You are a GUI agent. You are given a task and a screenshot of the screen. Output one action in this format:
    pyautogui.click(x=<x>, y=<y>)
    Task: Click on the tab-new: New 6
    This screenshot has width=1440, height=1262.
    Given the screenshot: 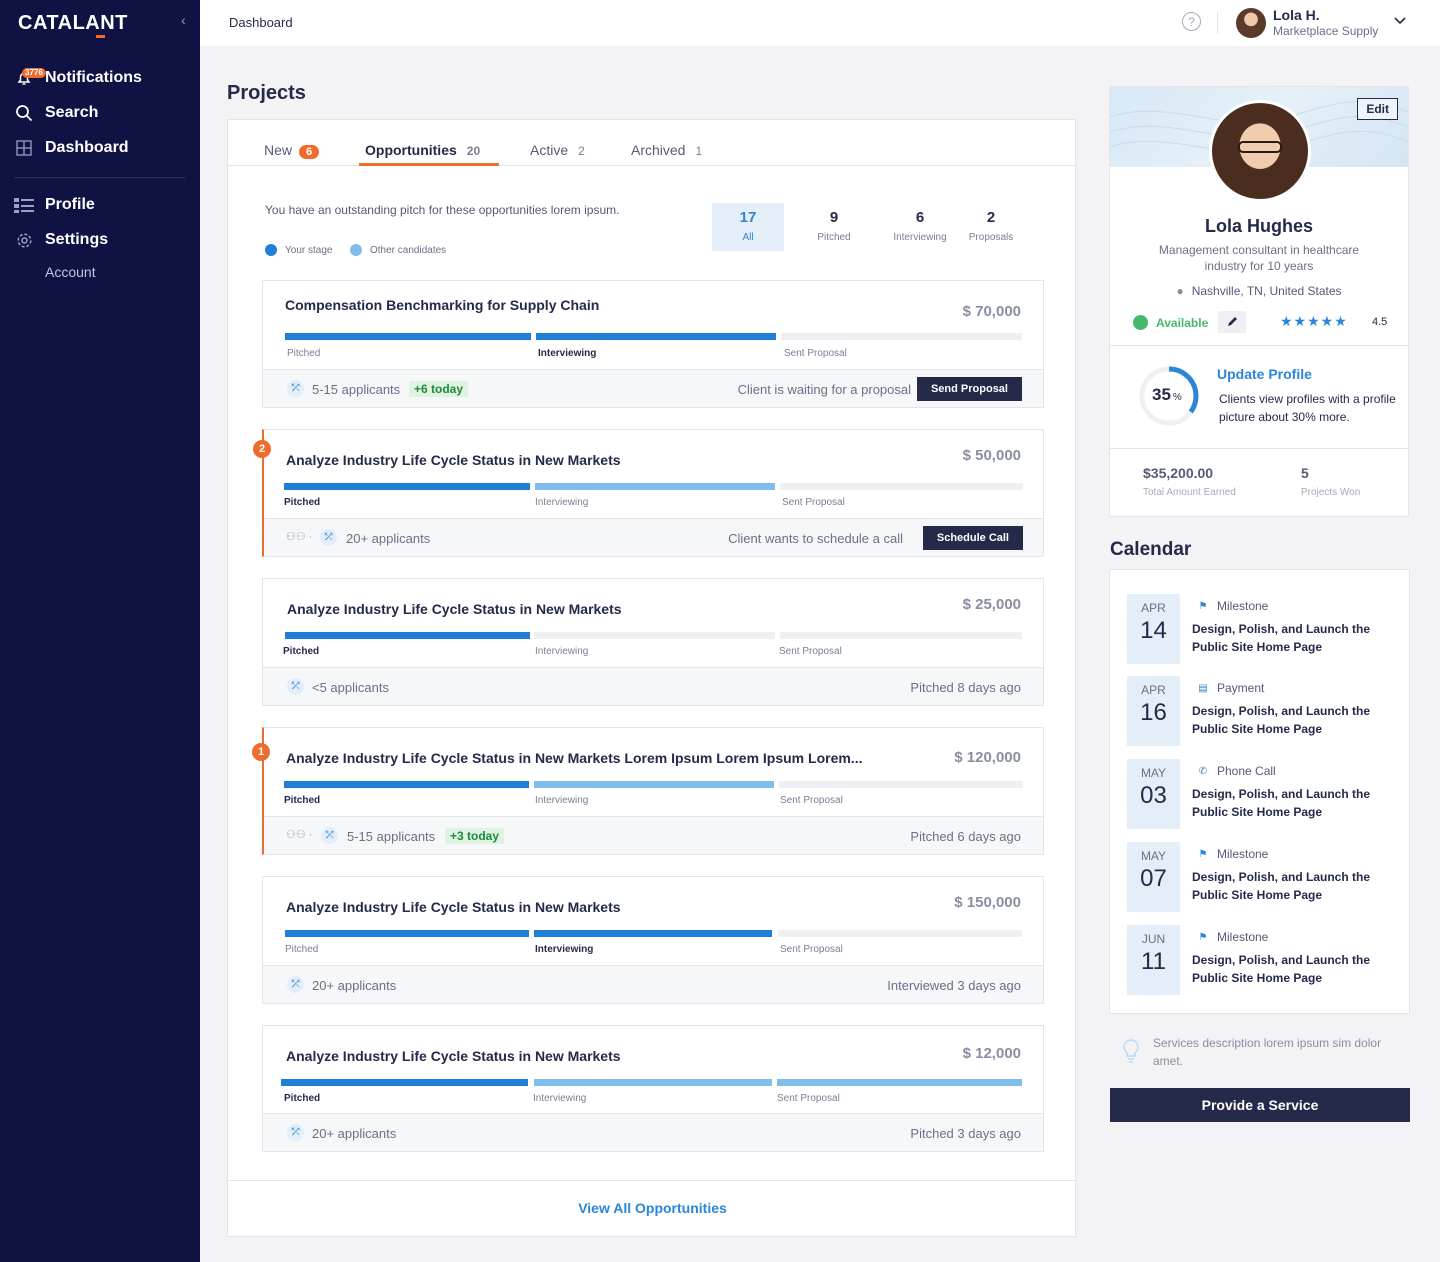 What is the action you would take?
    pyautogui.click(x=292, y=150)
    